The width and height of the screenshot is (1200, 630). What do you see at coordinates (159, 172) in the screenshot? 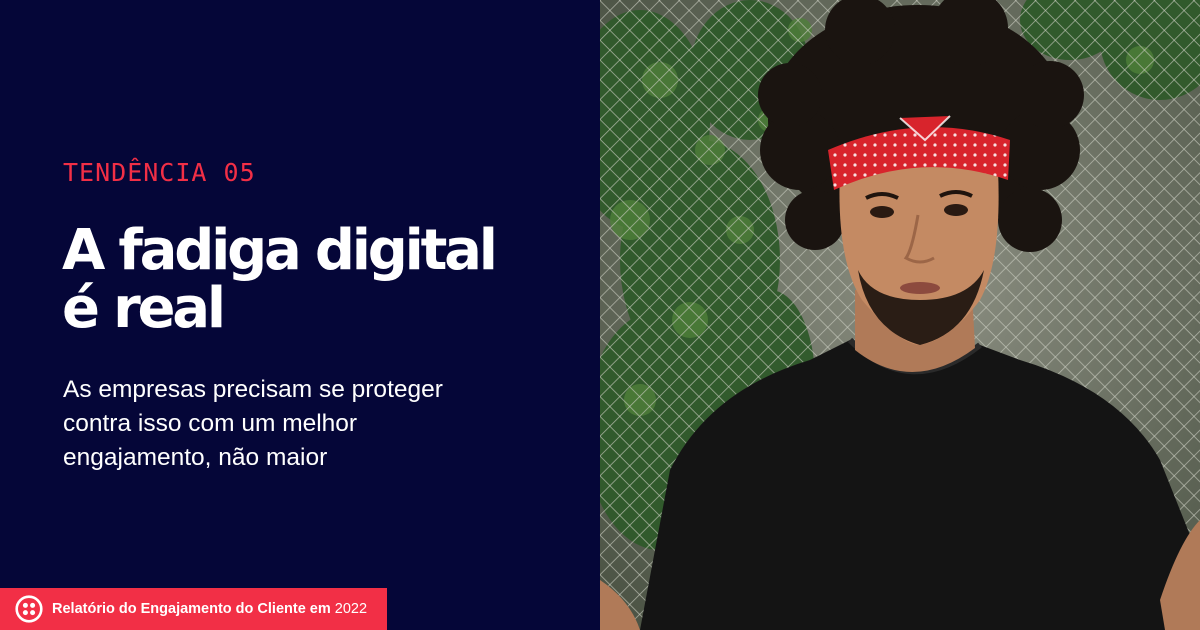
I see `trend-label: TENDÊNCIA 05` at bounding box center [159, 172].